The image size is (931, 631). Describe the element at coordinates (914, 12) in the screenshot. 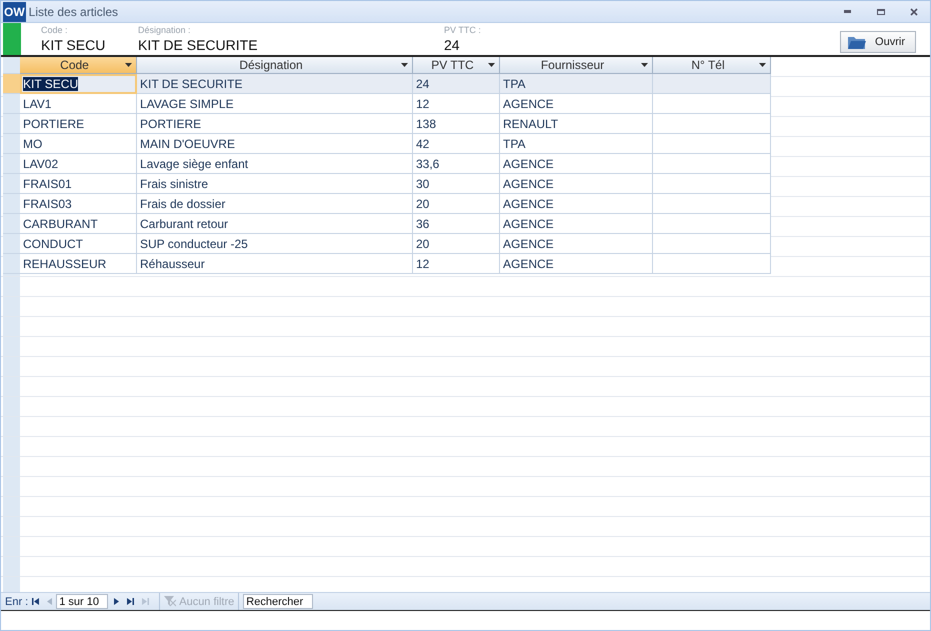

I see `close-icon` at that location.